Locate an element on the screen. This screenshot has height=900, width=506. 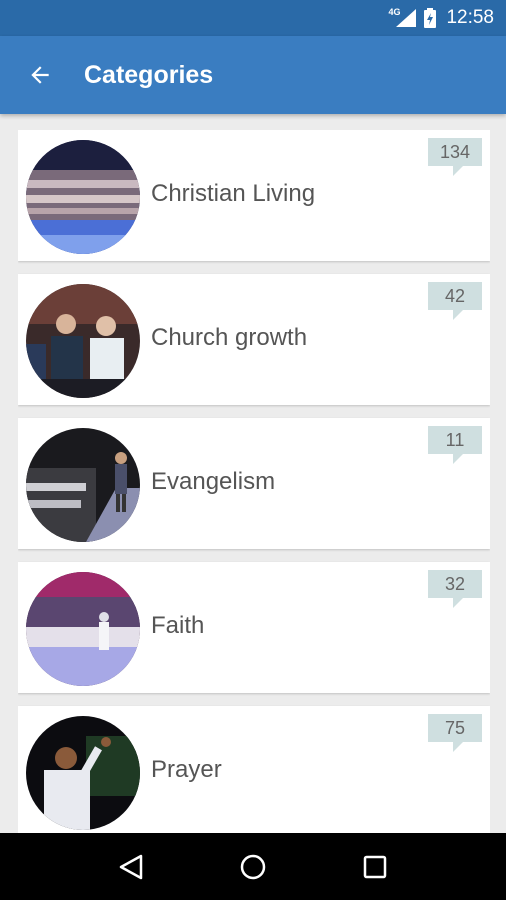
clock: 12:58 is located at coordinates (470, 17).